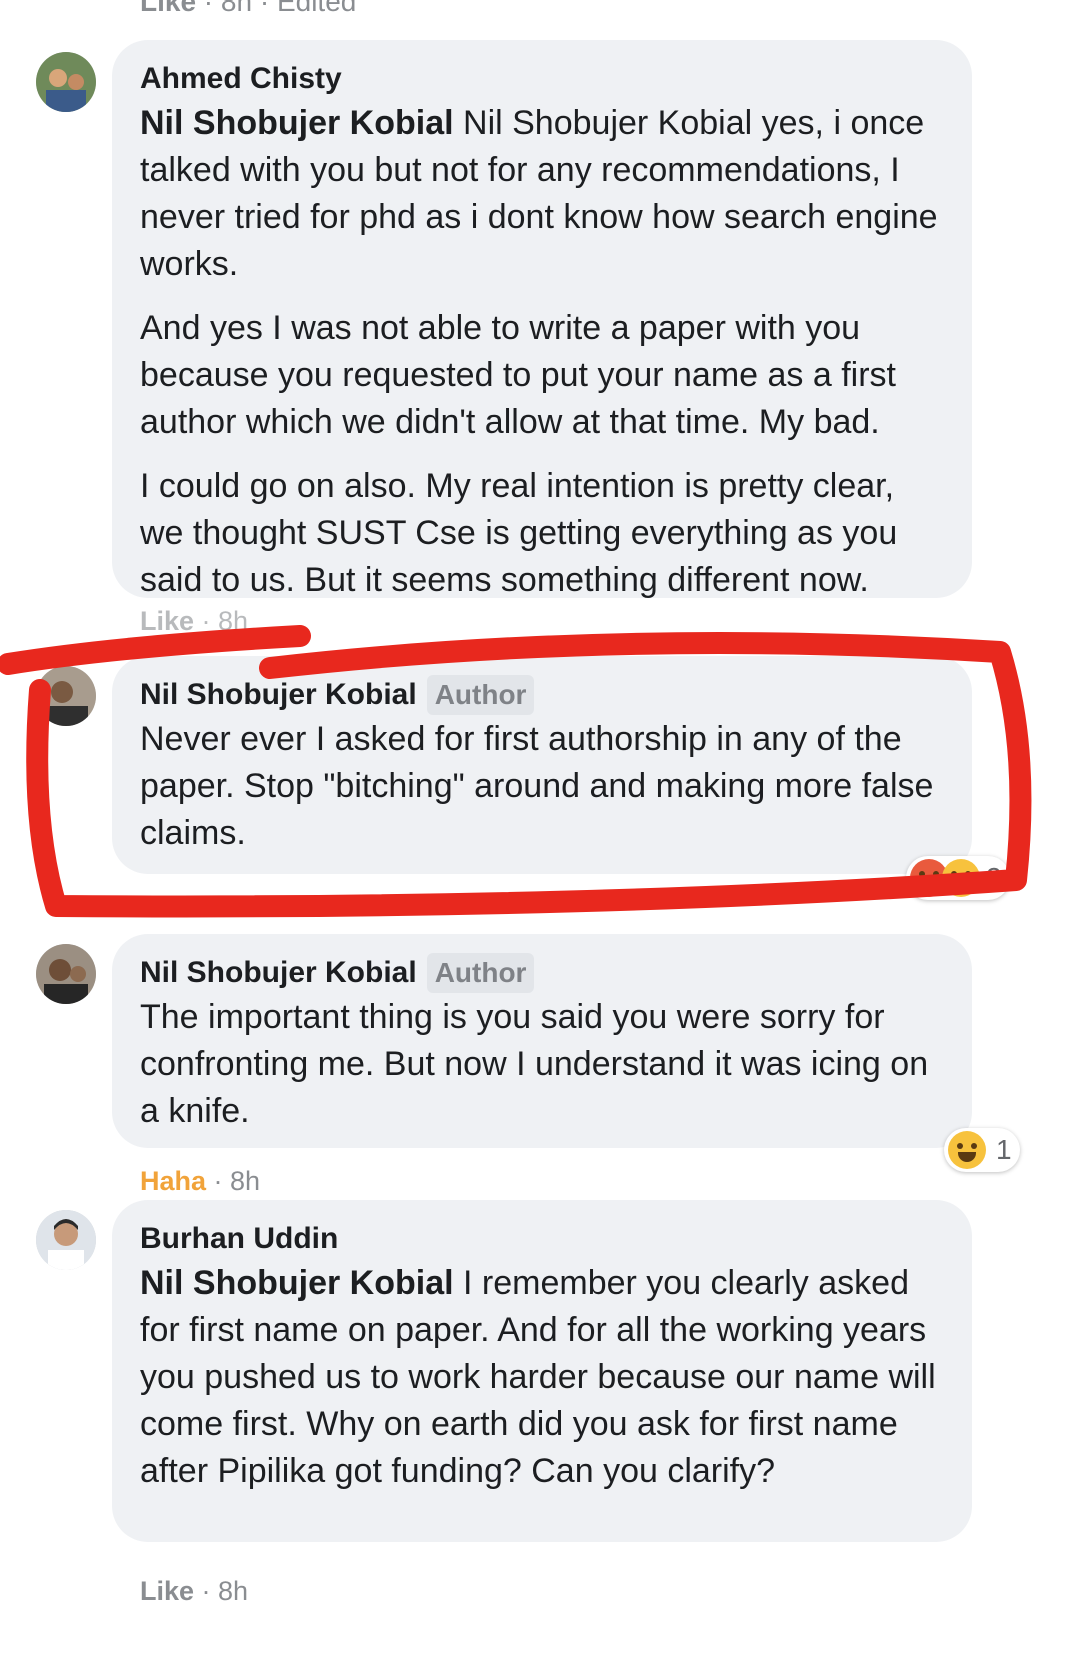 This screenshot has width=1080, height=1666. What do you see at coordinates (239, 1239) in the screenshot?
I see `comment-author: Burhan Uddin` at bounding box center [239, 1239].